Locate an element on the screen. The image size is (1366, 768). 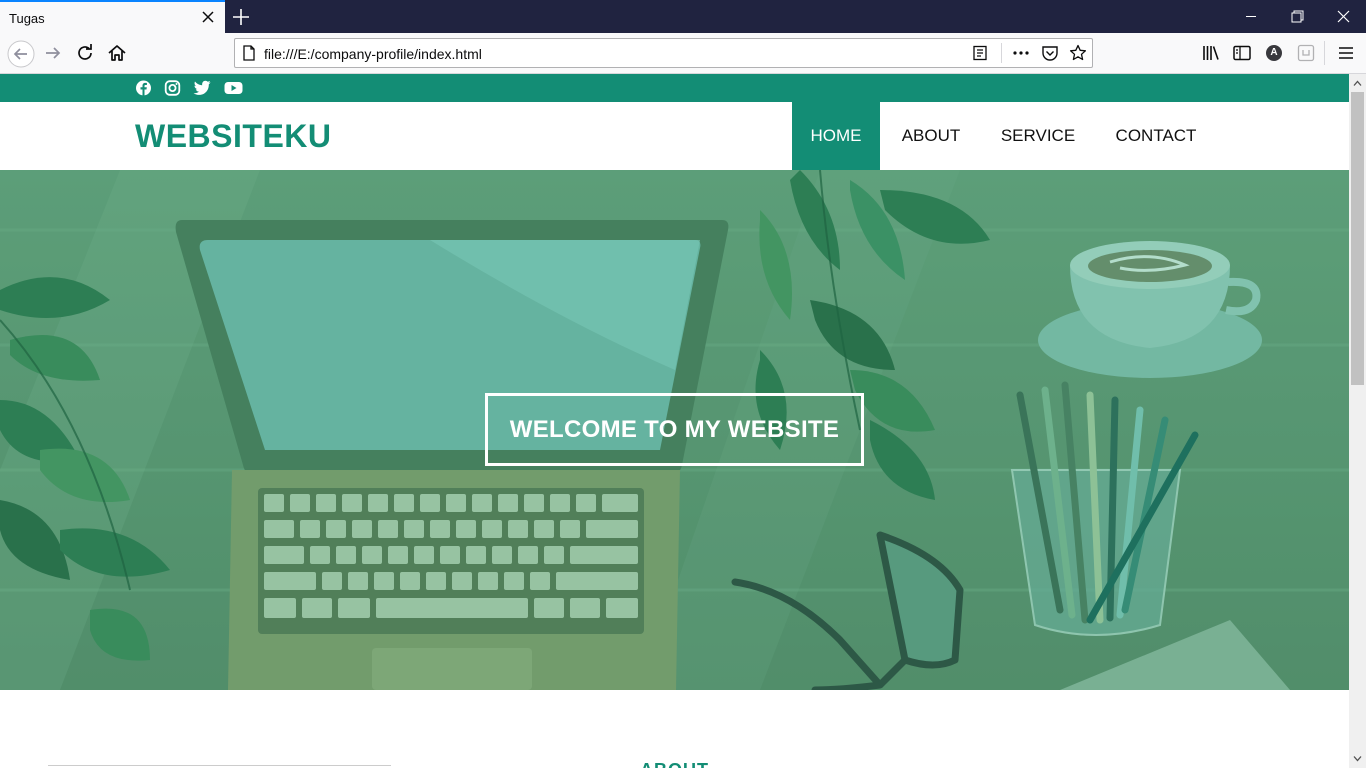
scroll-down-icon is located at coordinates (1357, 758).